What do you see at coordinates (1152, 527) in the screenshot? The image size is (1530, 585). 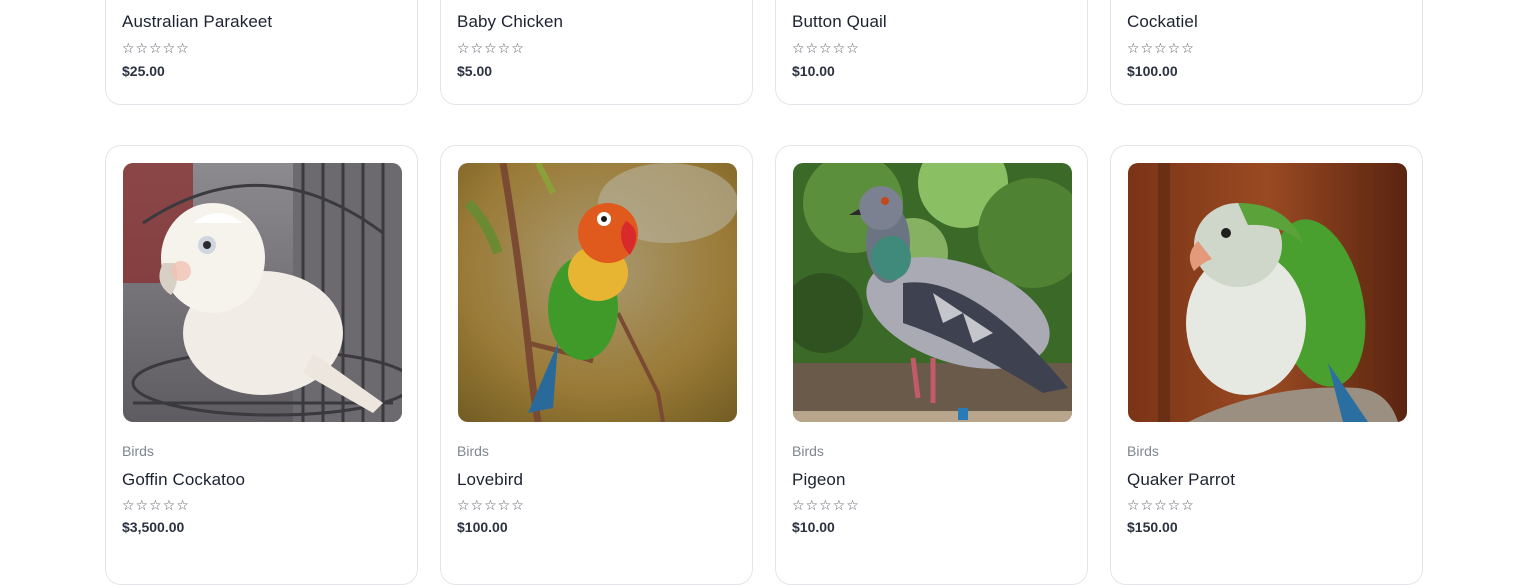 I see `product-price: $150.00` at bounding box center [1152, 527].